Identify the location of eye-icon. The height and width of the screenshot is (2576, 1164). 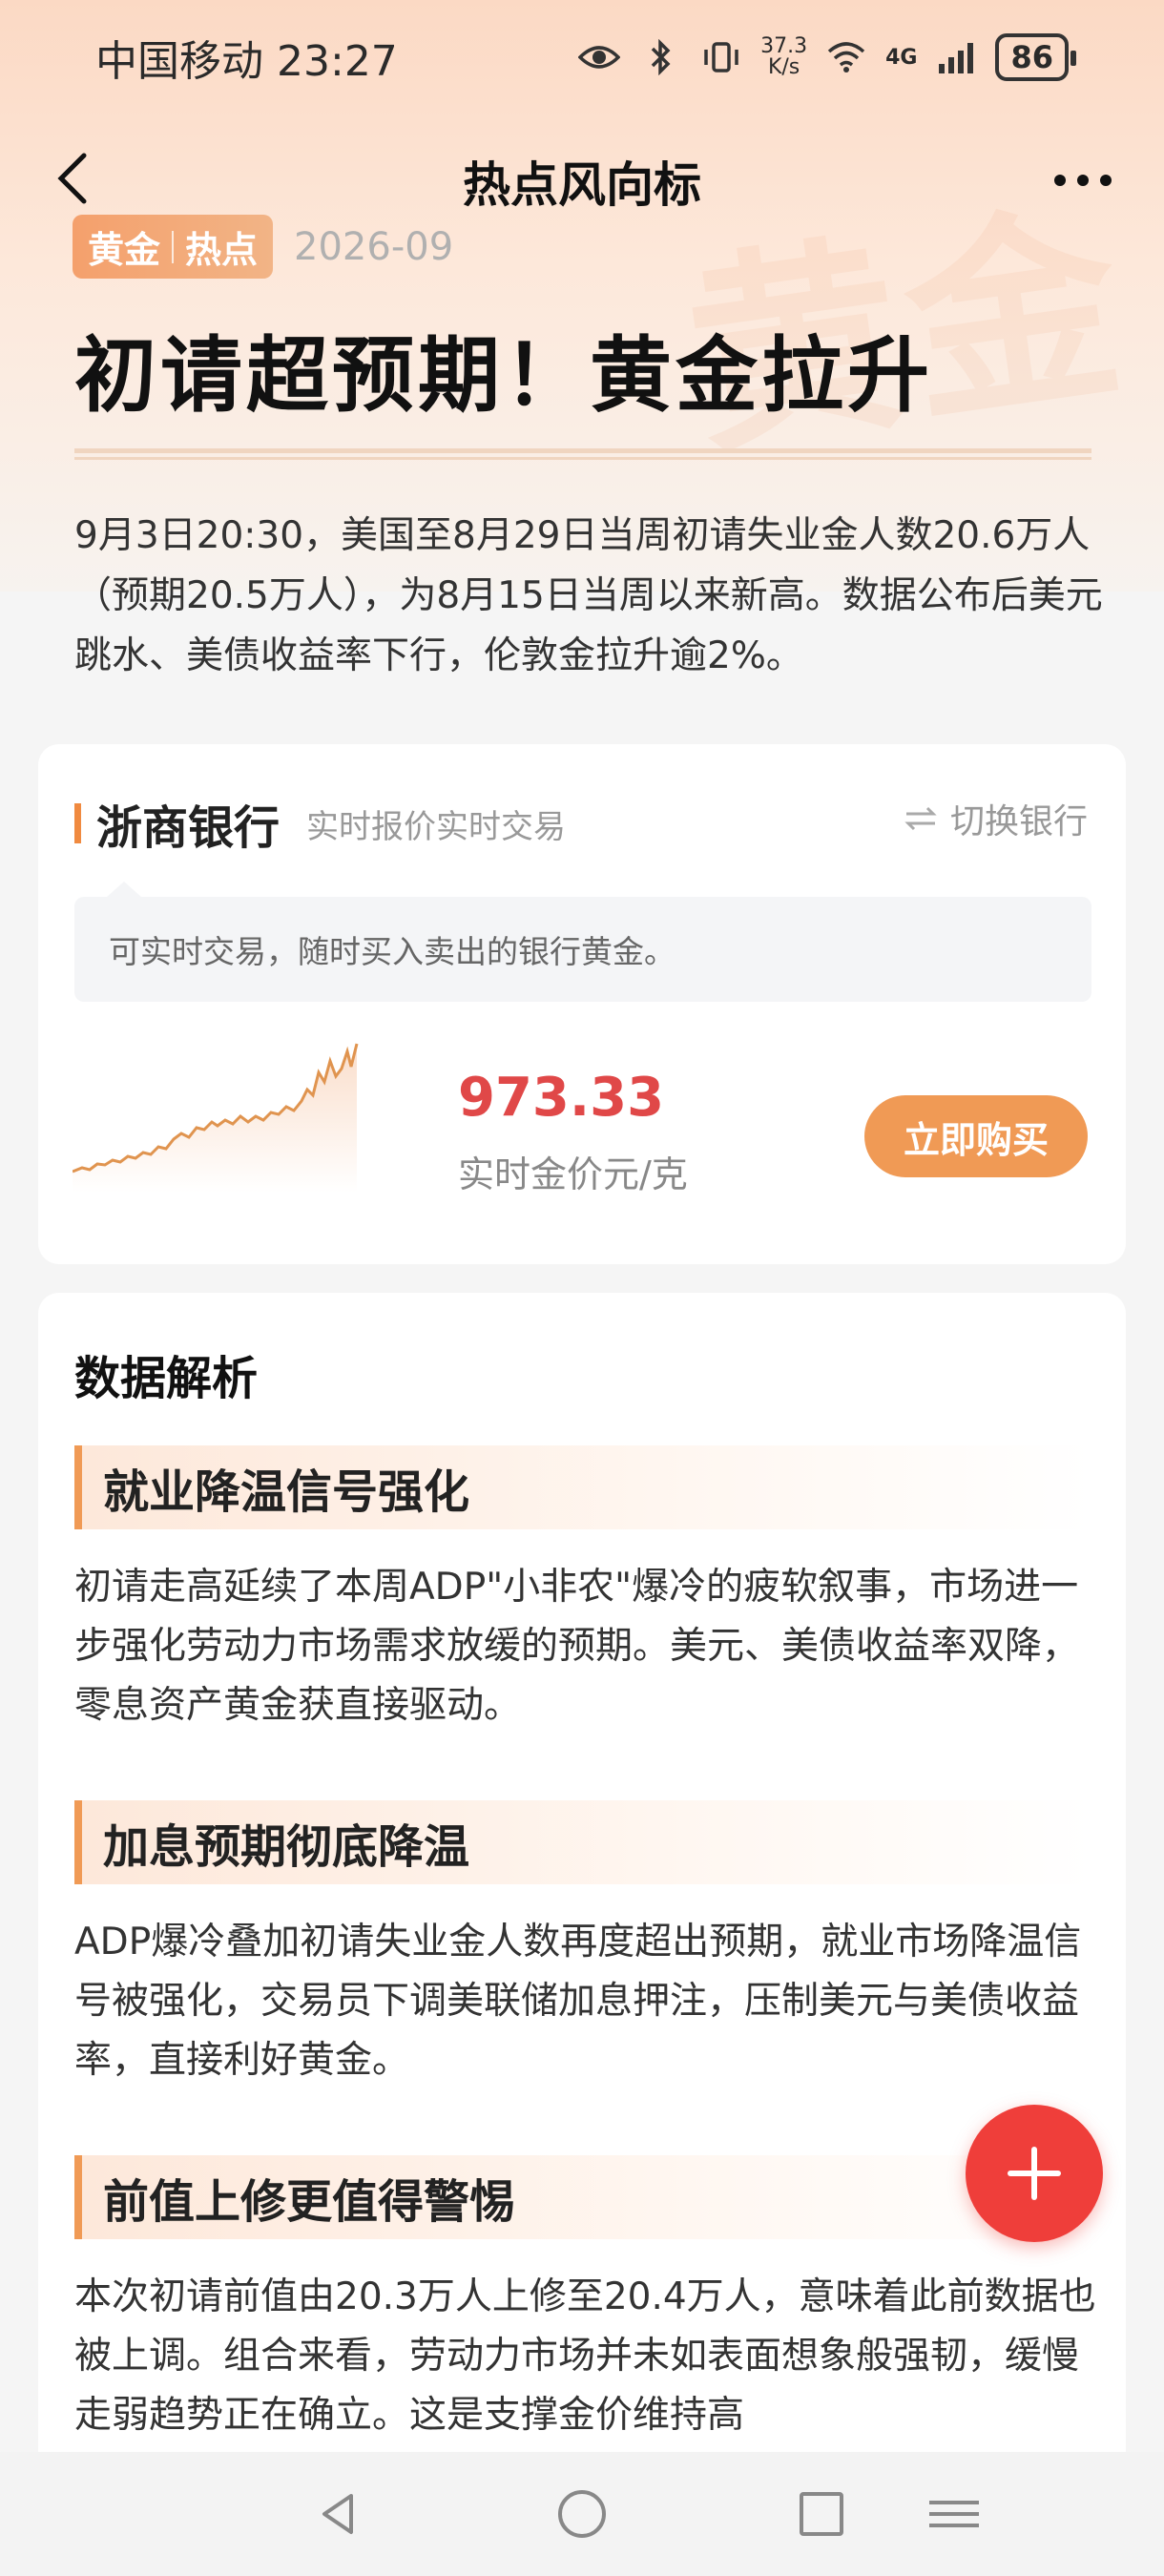
(599, 57).